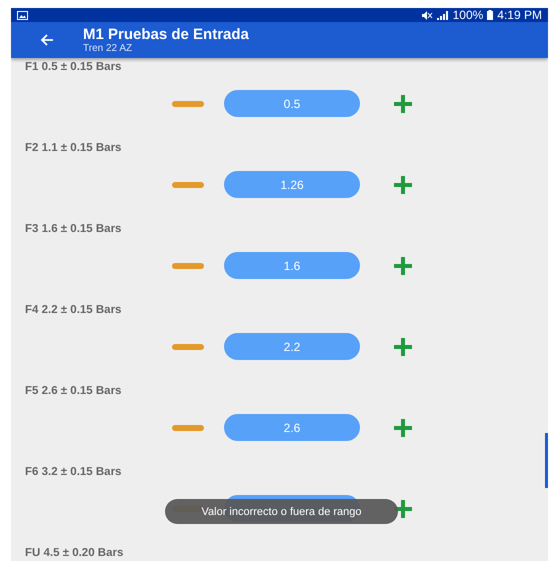  Describe the element at coordinates (47, 40) in the screenshot. I see `back-arrow-icon` at that location.